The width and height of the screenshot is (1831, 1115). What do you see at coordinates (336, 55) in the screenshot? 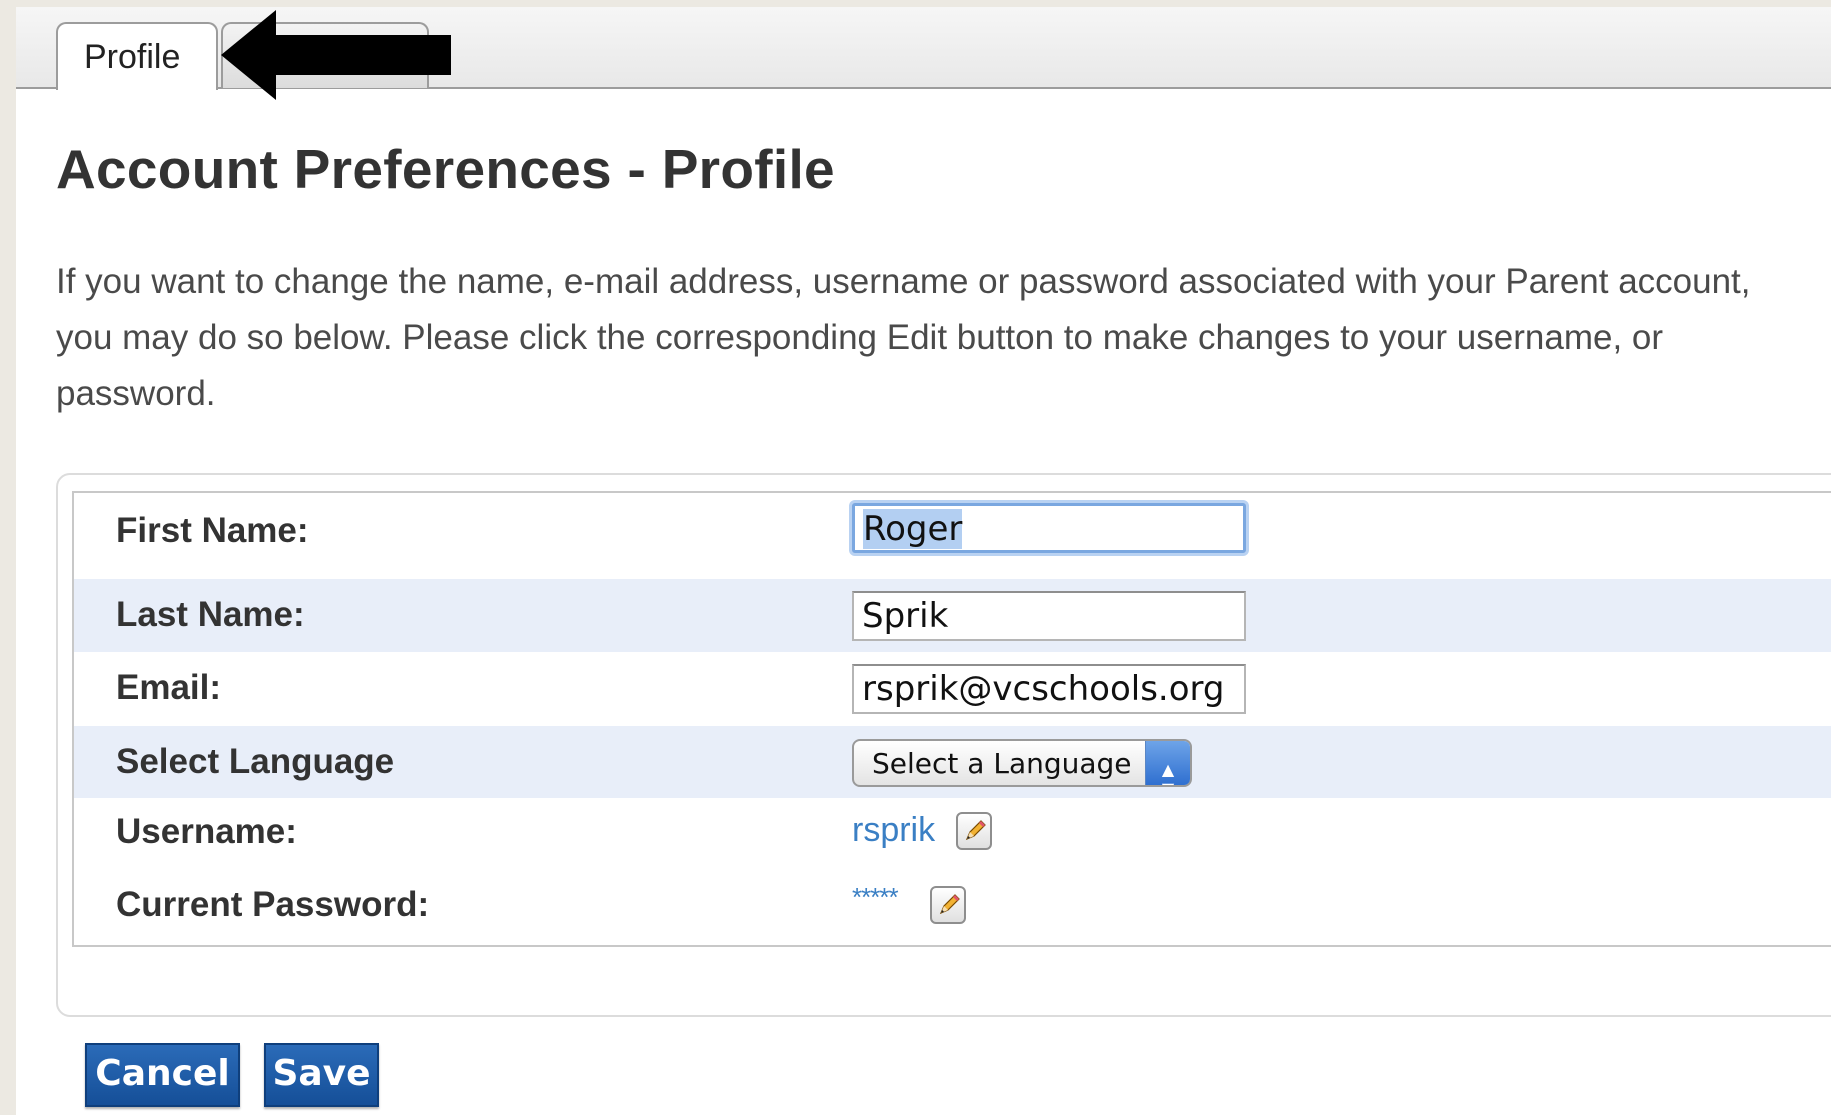
I see `arrow-left-icon` at bounding box center [336, 55].